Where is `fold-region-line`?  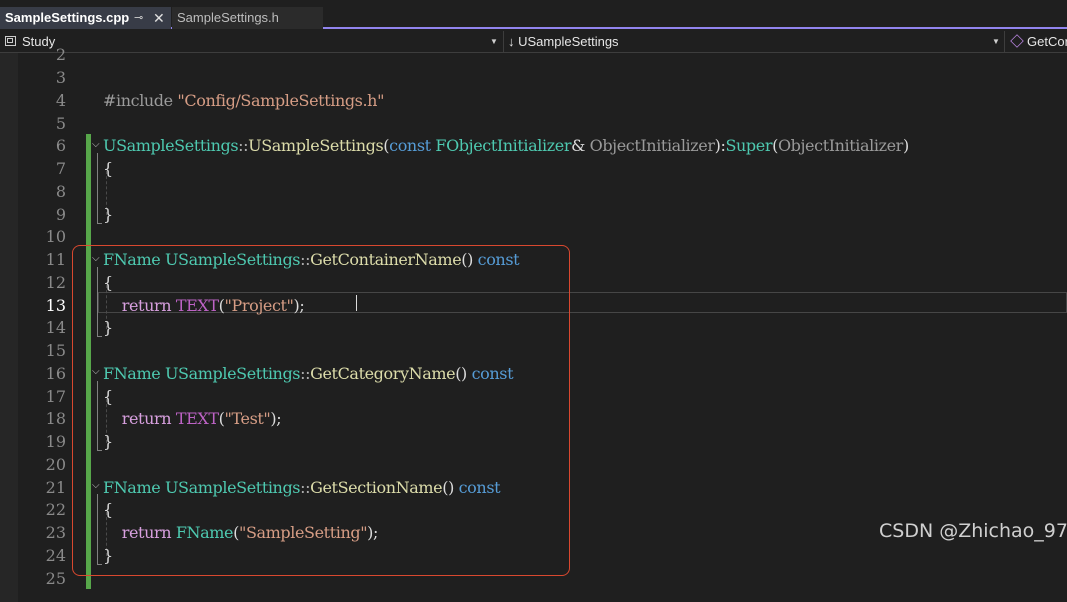 fold-region-line is located at coordinates (98, 188).